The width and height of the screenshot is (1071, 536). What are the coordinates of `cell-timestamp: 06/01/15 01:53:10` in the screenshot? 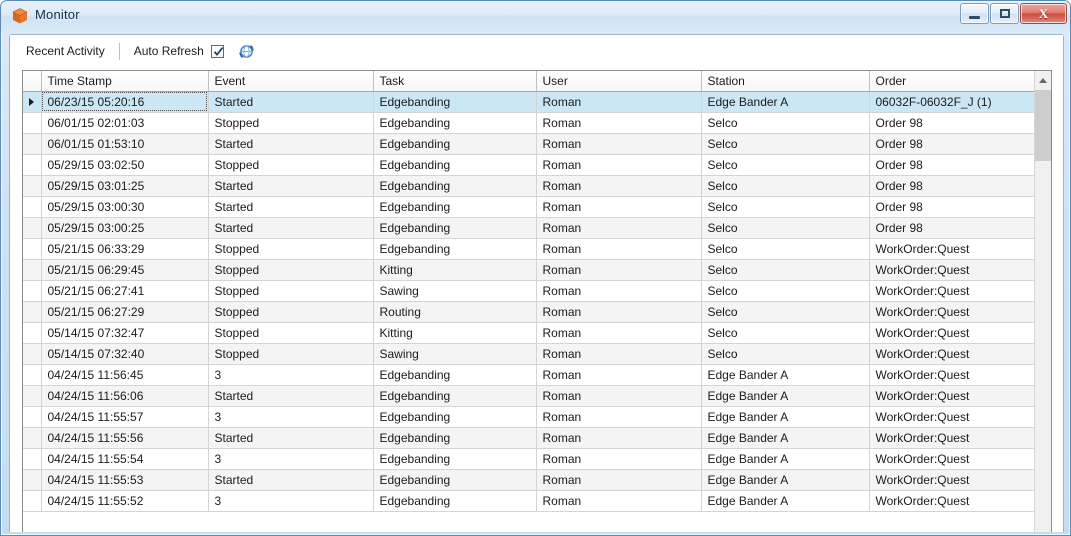 It's located at (125, 144).